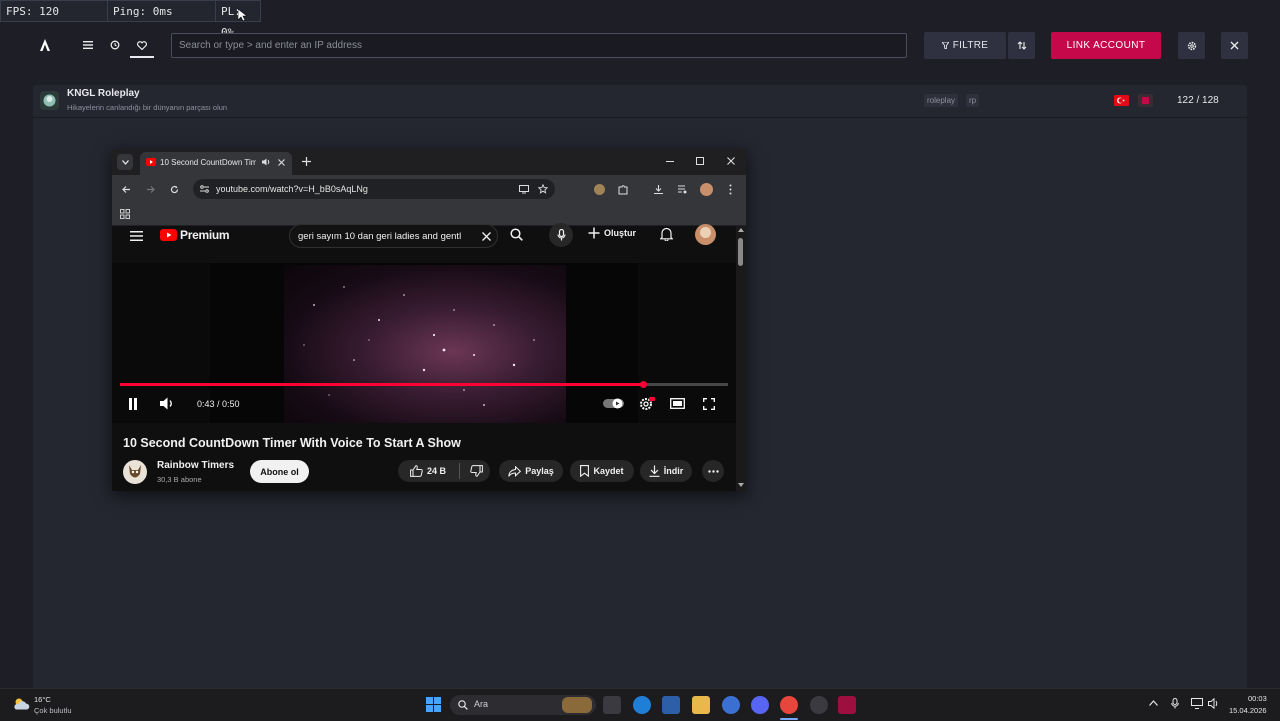 The height and width of the screenshot is (721, 1280). Describe the element at coordinates (53, 710) in the screenshot. I see `weather-condition: Çok bulutlu` at that location.